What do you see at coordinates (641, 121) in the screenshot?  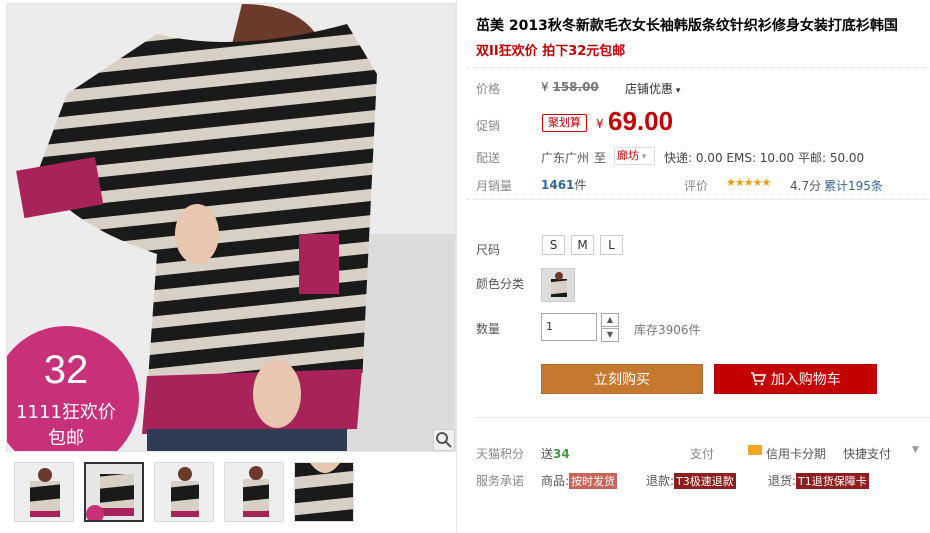 I see `current-price: 69.00` at bounding box center [641, 121].